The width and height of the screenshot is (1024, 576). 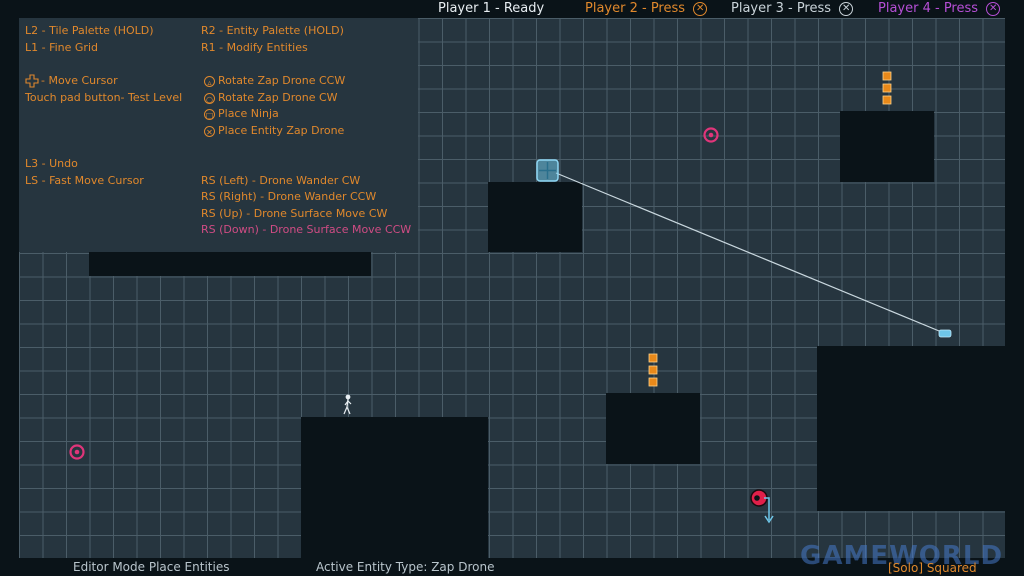 I want to click on square-button-icon: □, so click(x=209, y=114).